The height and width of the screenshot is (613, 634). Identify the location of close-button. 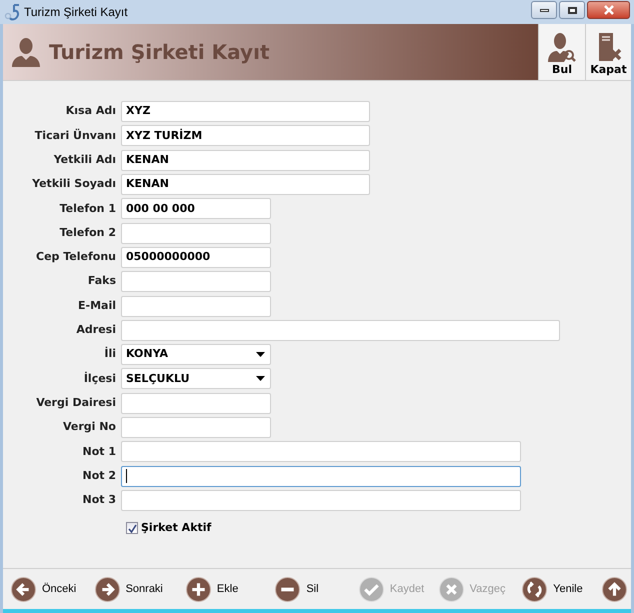
(608, 10).